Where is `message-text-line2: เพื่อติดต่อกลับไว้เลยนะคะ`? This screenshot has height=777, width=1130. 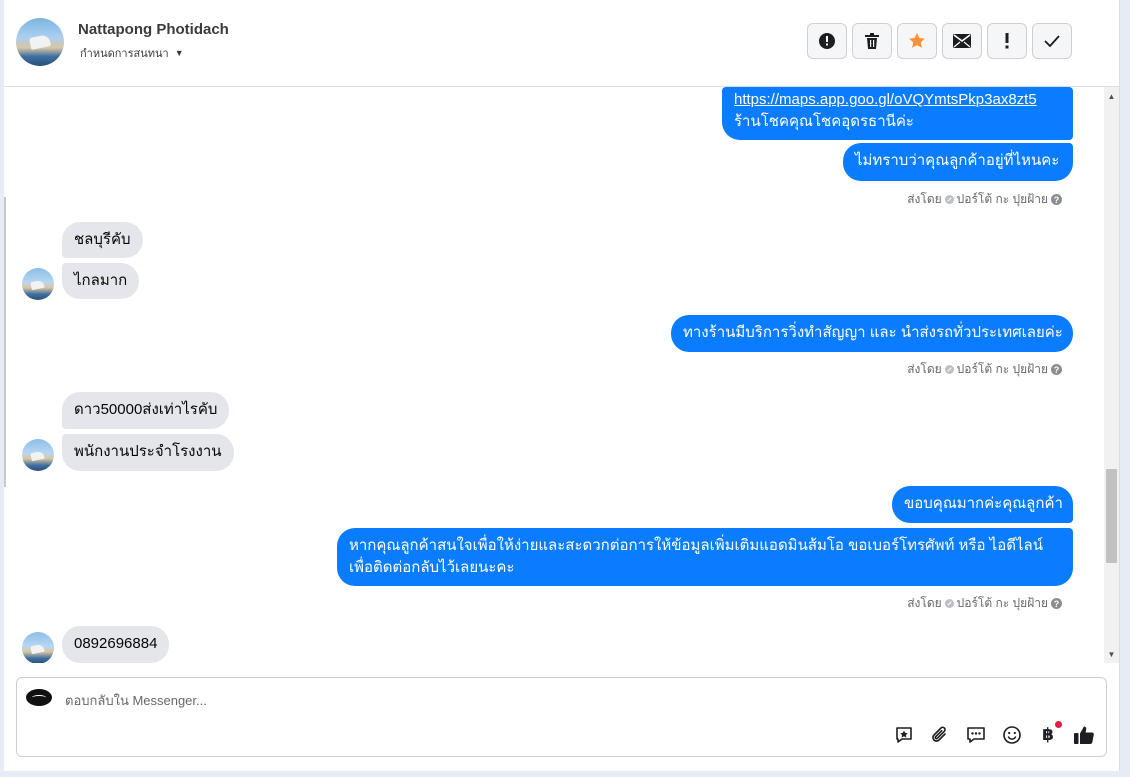 message-text-line2: เพื่อติดต่อกลับไว้เลยนะคะ is located at coordinates (432, 567).